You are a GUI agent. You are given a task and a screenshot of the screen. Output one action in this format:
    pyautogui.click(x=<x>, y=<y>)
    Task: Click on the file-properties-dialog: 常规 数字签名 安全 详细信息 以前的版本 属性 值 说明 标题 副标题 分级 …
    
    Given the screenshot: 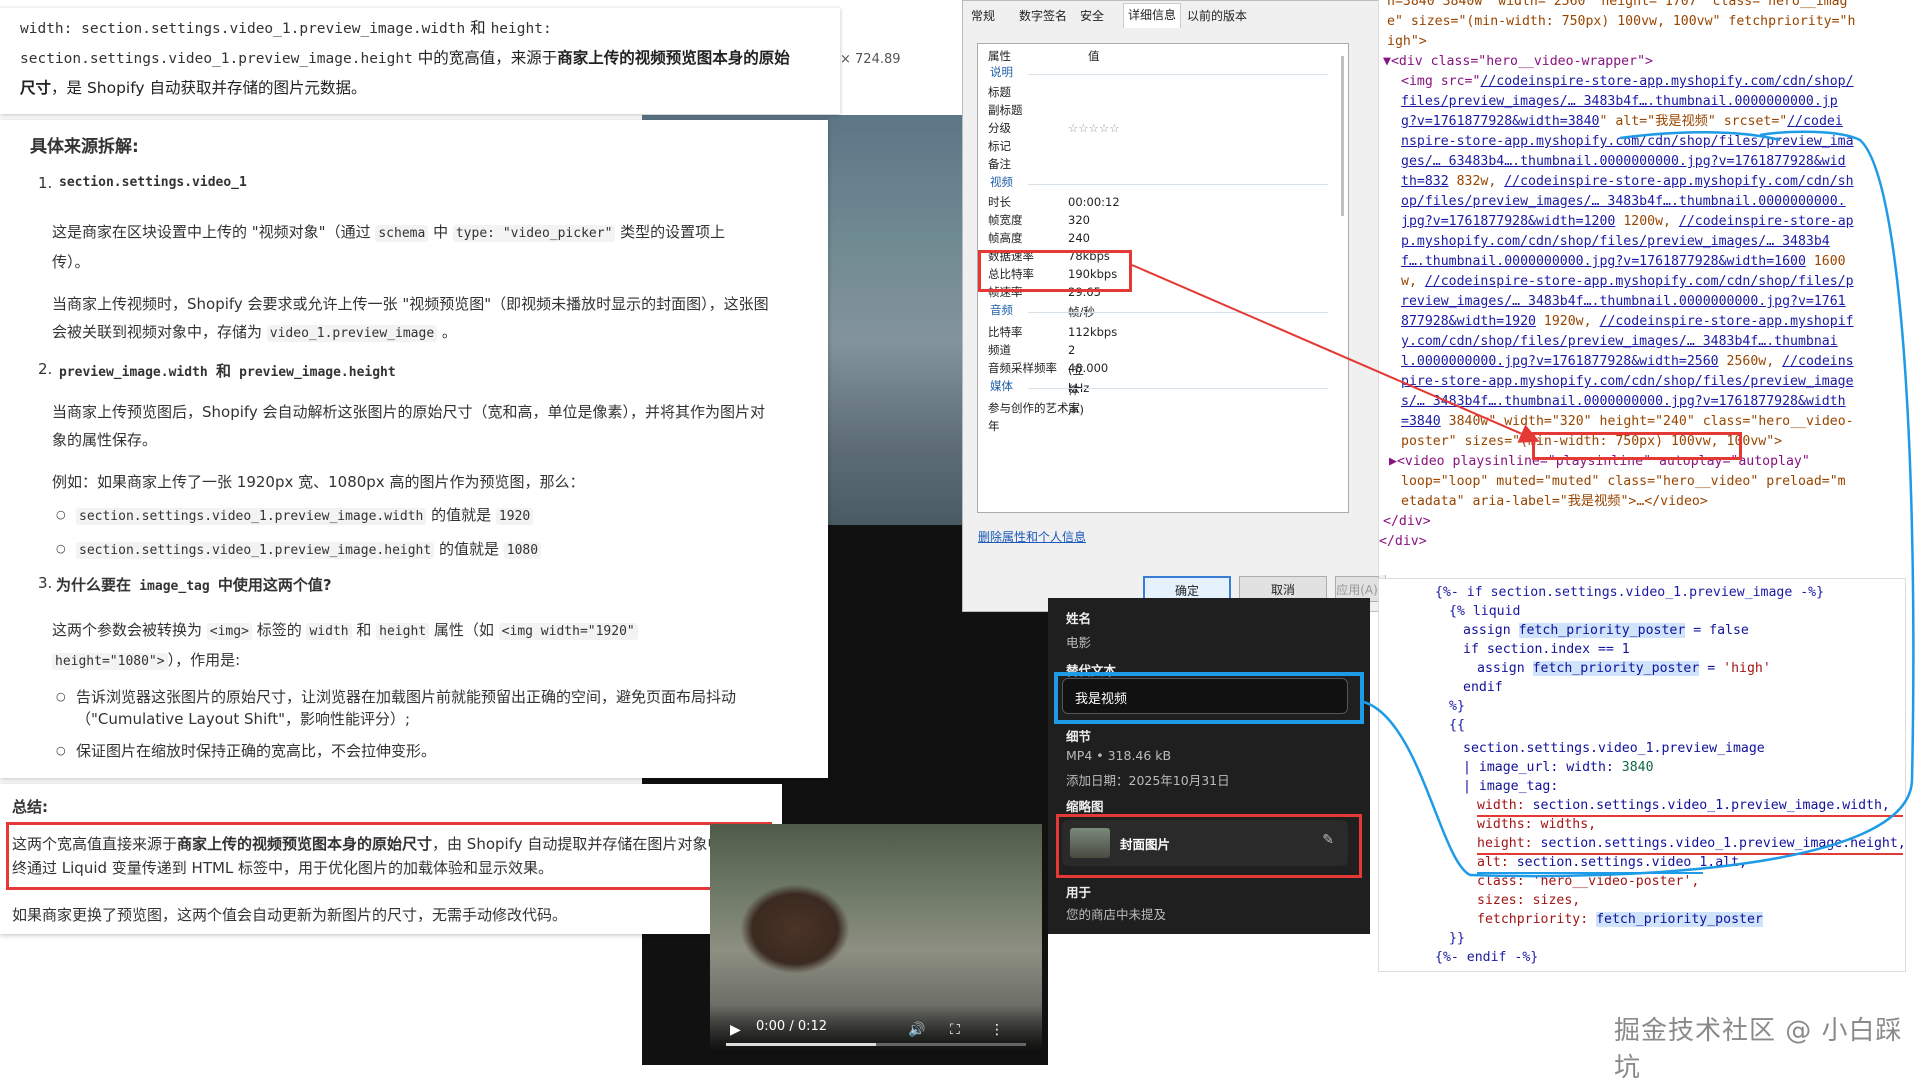 What is the action you would take?
    pyautogui.click(x=1174, y=306)
    